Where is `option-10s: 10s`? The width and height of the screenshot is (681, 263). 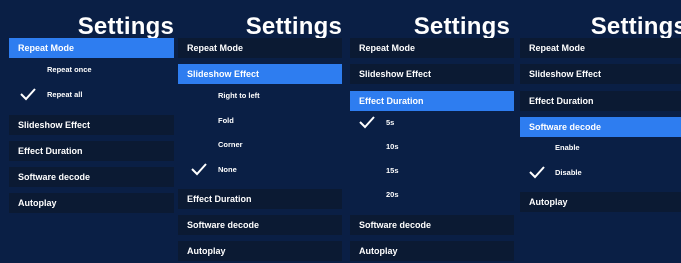
option-10s: 10s is located at coordinates (392, 147).